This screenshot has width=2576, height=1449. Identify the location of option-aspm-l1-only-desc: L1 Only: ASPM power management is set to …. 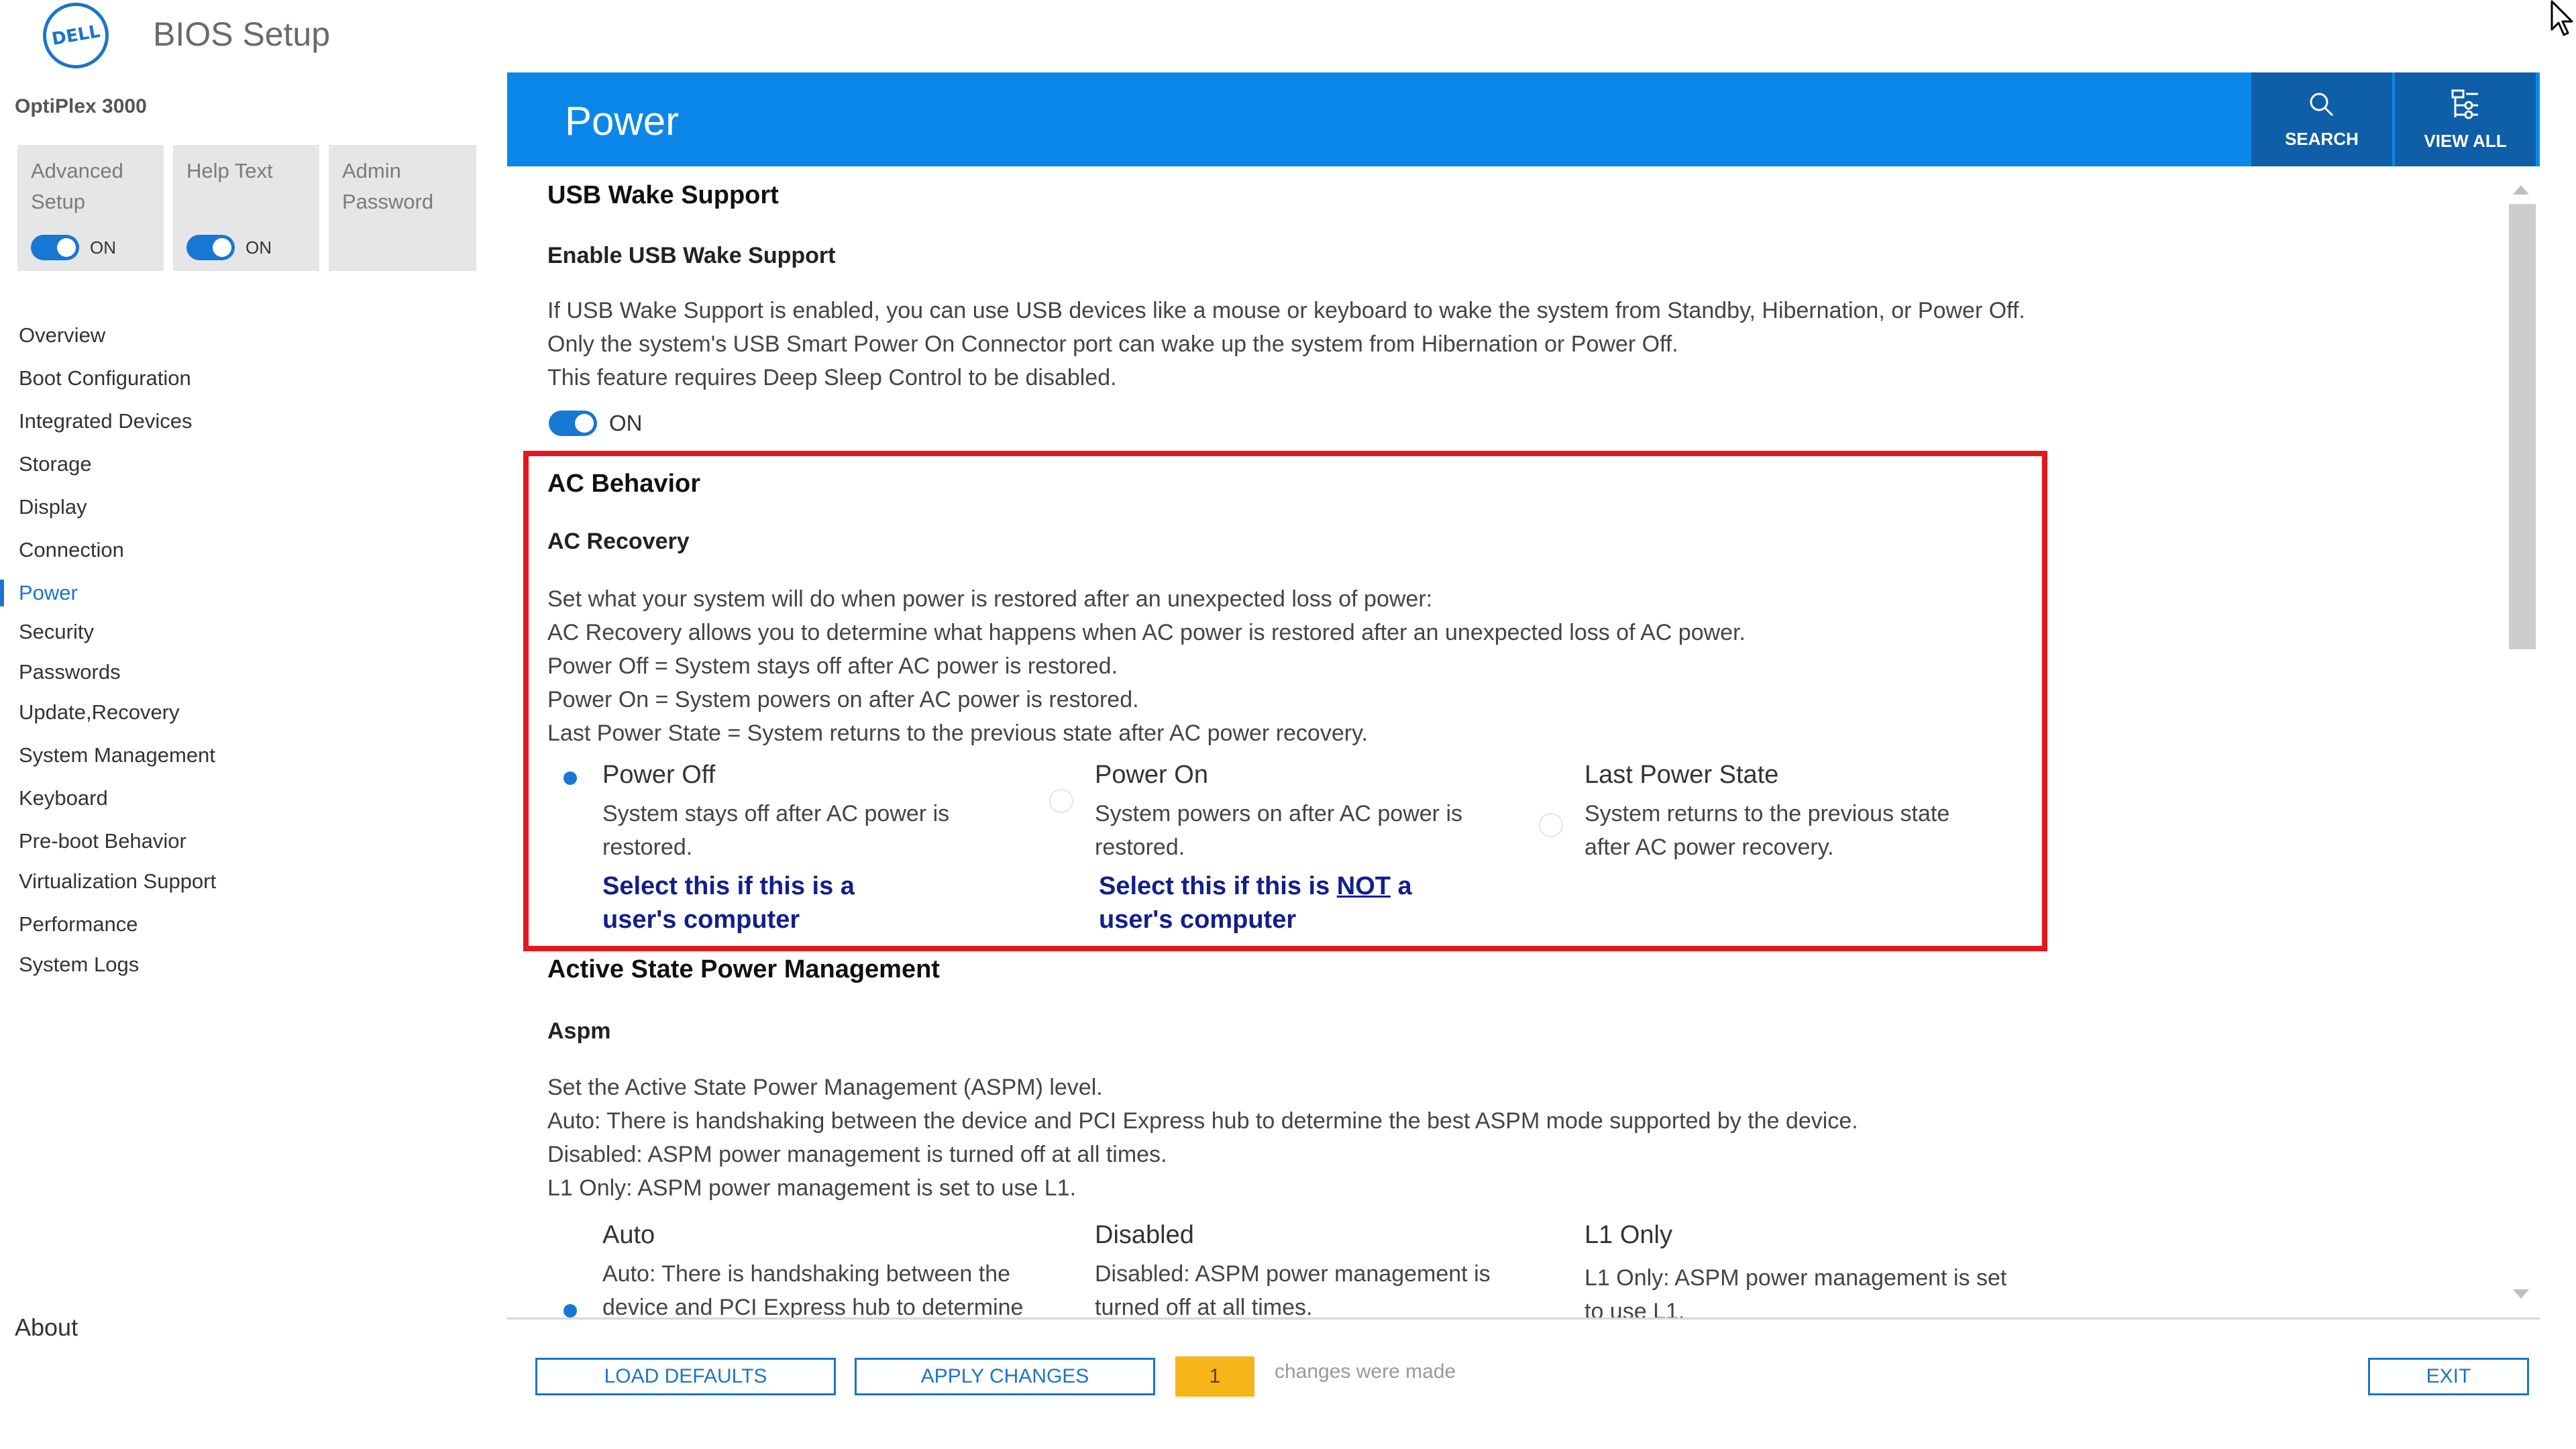
(1796, 1291).